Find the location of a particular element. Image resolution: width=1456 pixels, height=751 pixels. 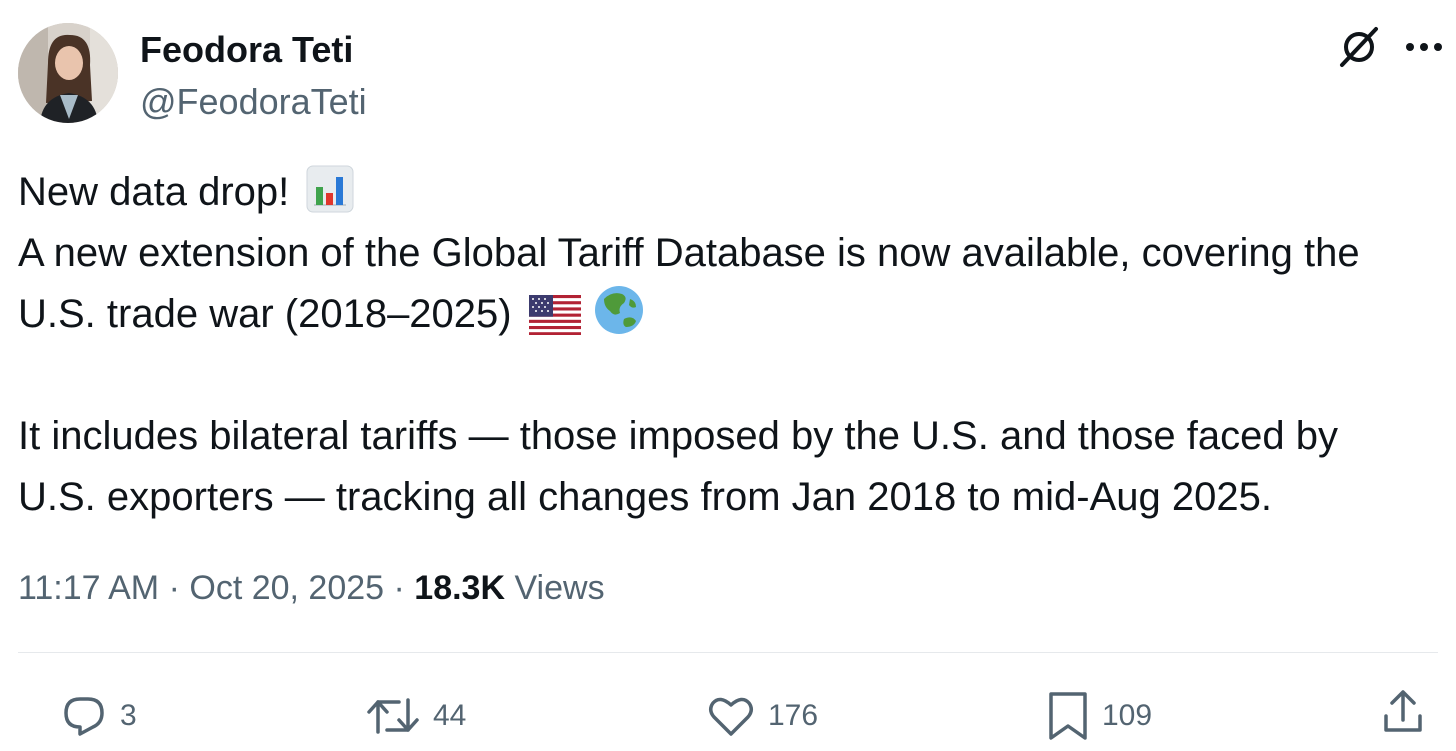

reply-button: 3 is located at coordinates (98, 716).